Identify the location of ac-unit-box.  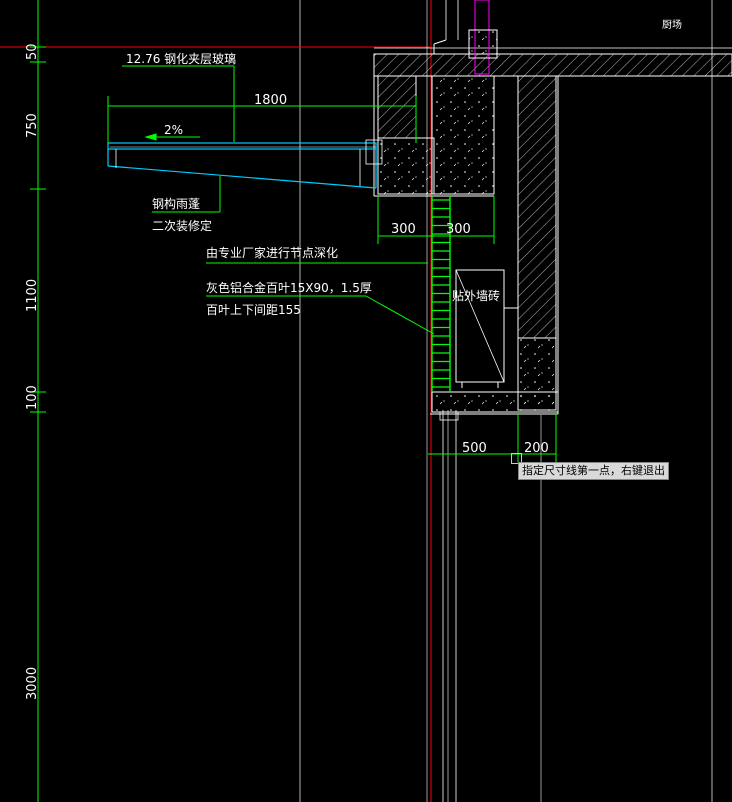
(486, 328).